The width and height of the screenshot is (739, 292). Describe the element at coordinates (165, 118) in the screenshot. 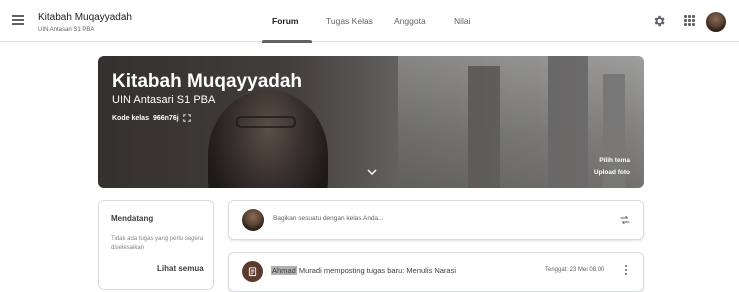

I see `class-code-value: 966n76j` at that location.